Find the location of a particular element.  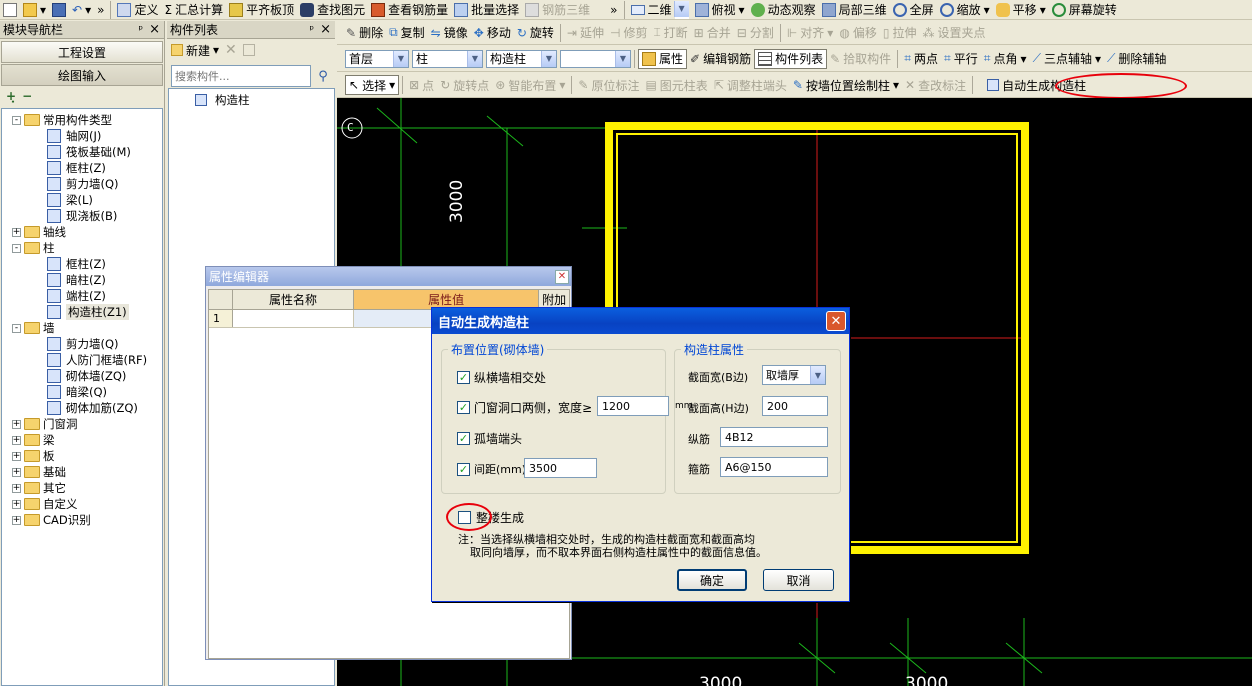

opt-wall-intersection: ✓ 纵横墙相交处 is located at coordinates (501, 377).